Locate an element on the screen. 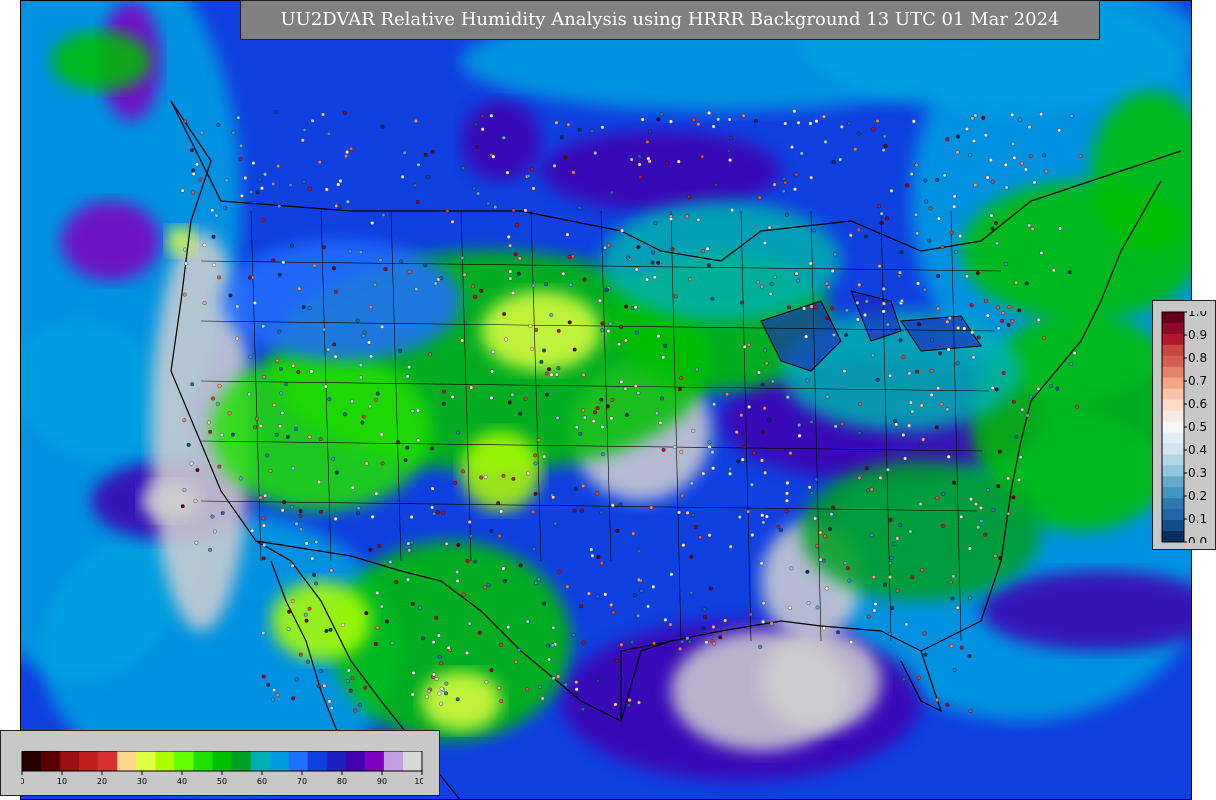 Image resolution: width=1216 pixels, height=800 pixels. obs-colorbar-legend: 1.0 0.9 0.8 0.7 0.6 0.5 0.4 0.3 0.2 0.1 0.0 is located at coordinates (1184, 425).